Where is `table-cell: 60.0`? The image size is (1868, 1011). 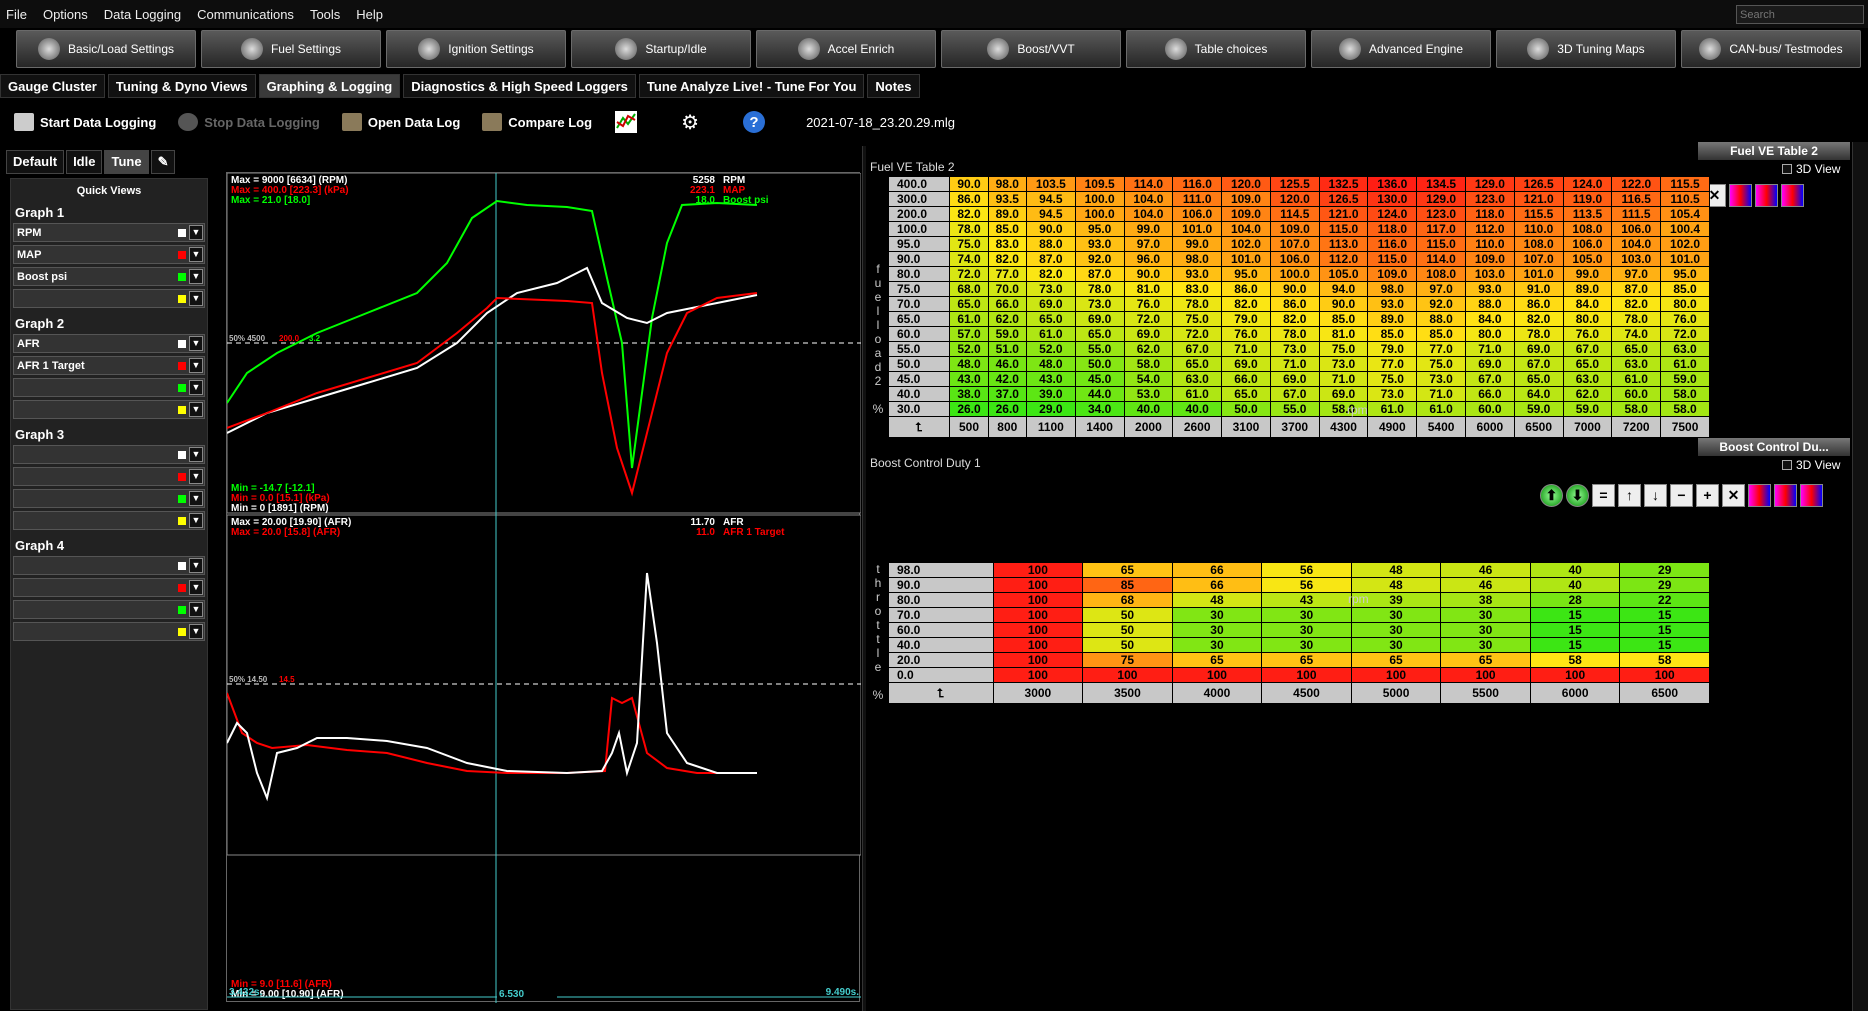 table-cell: 60.0 is located at coordinates (1489, 409).